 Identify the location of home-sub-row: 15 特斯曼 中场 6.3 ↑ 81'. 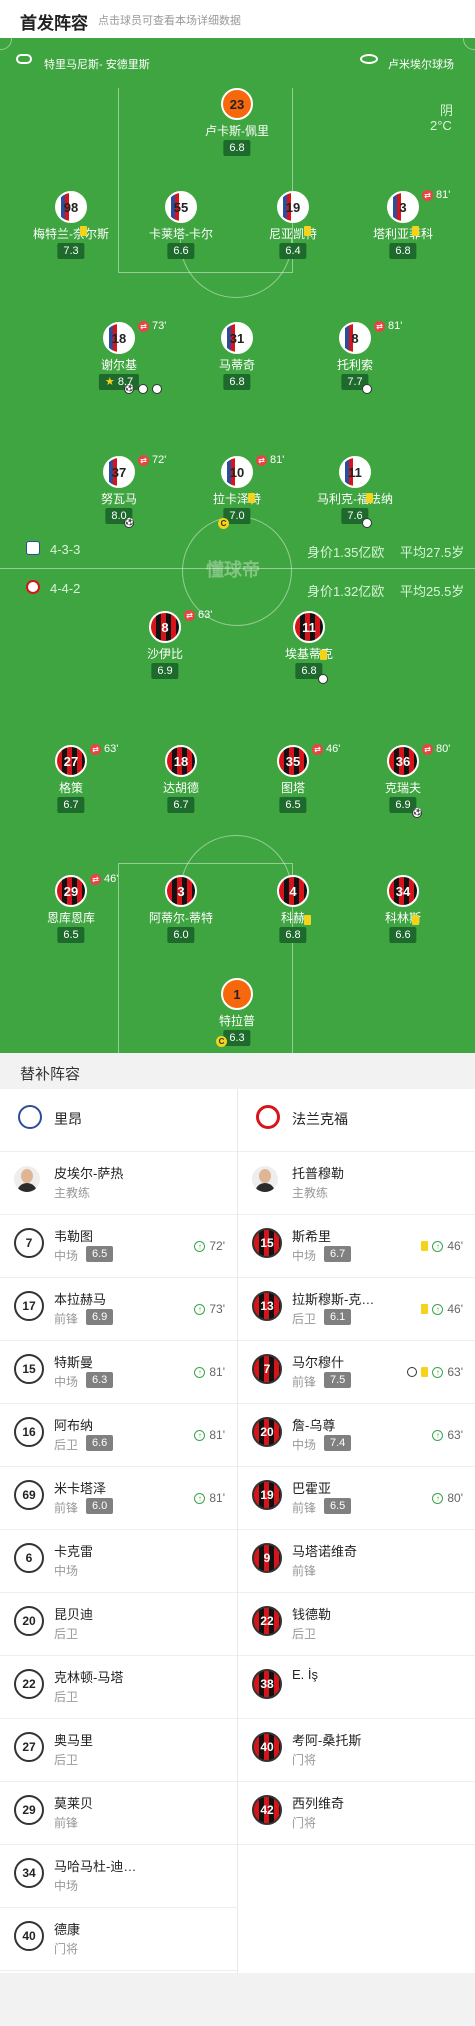
(118, 1372).